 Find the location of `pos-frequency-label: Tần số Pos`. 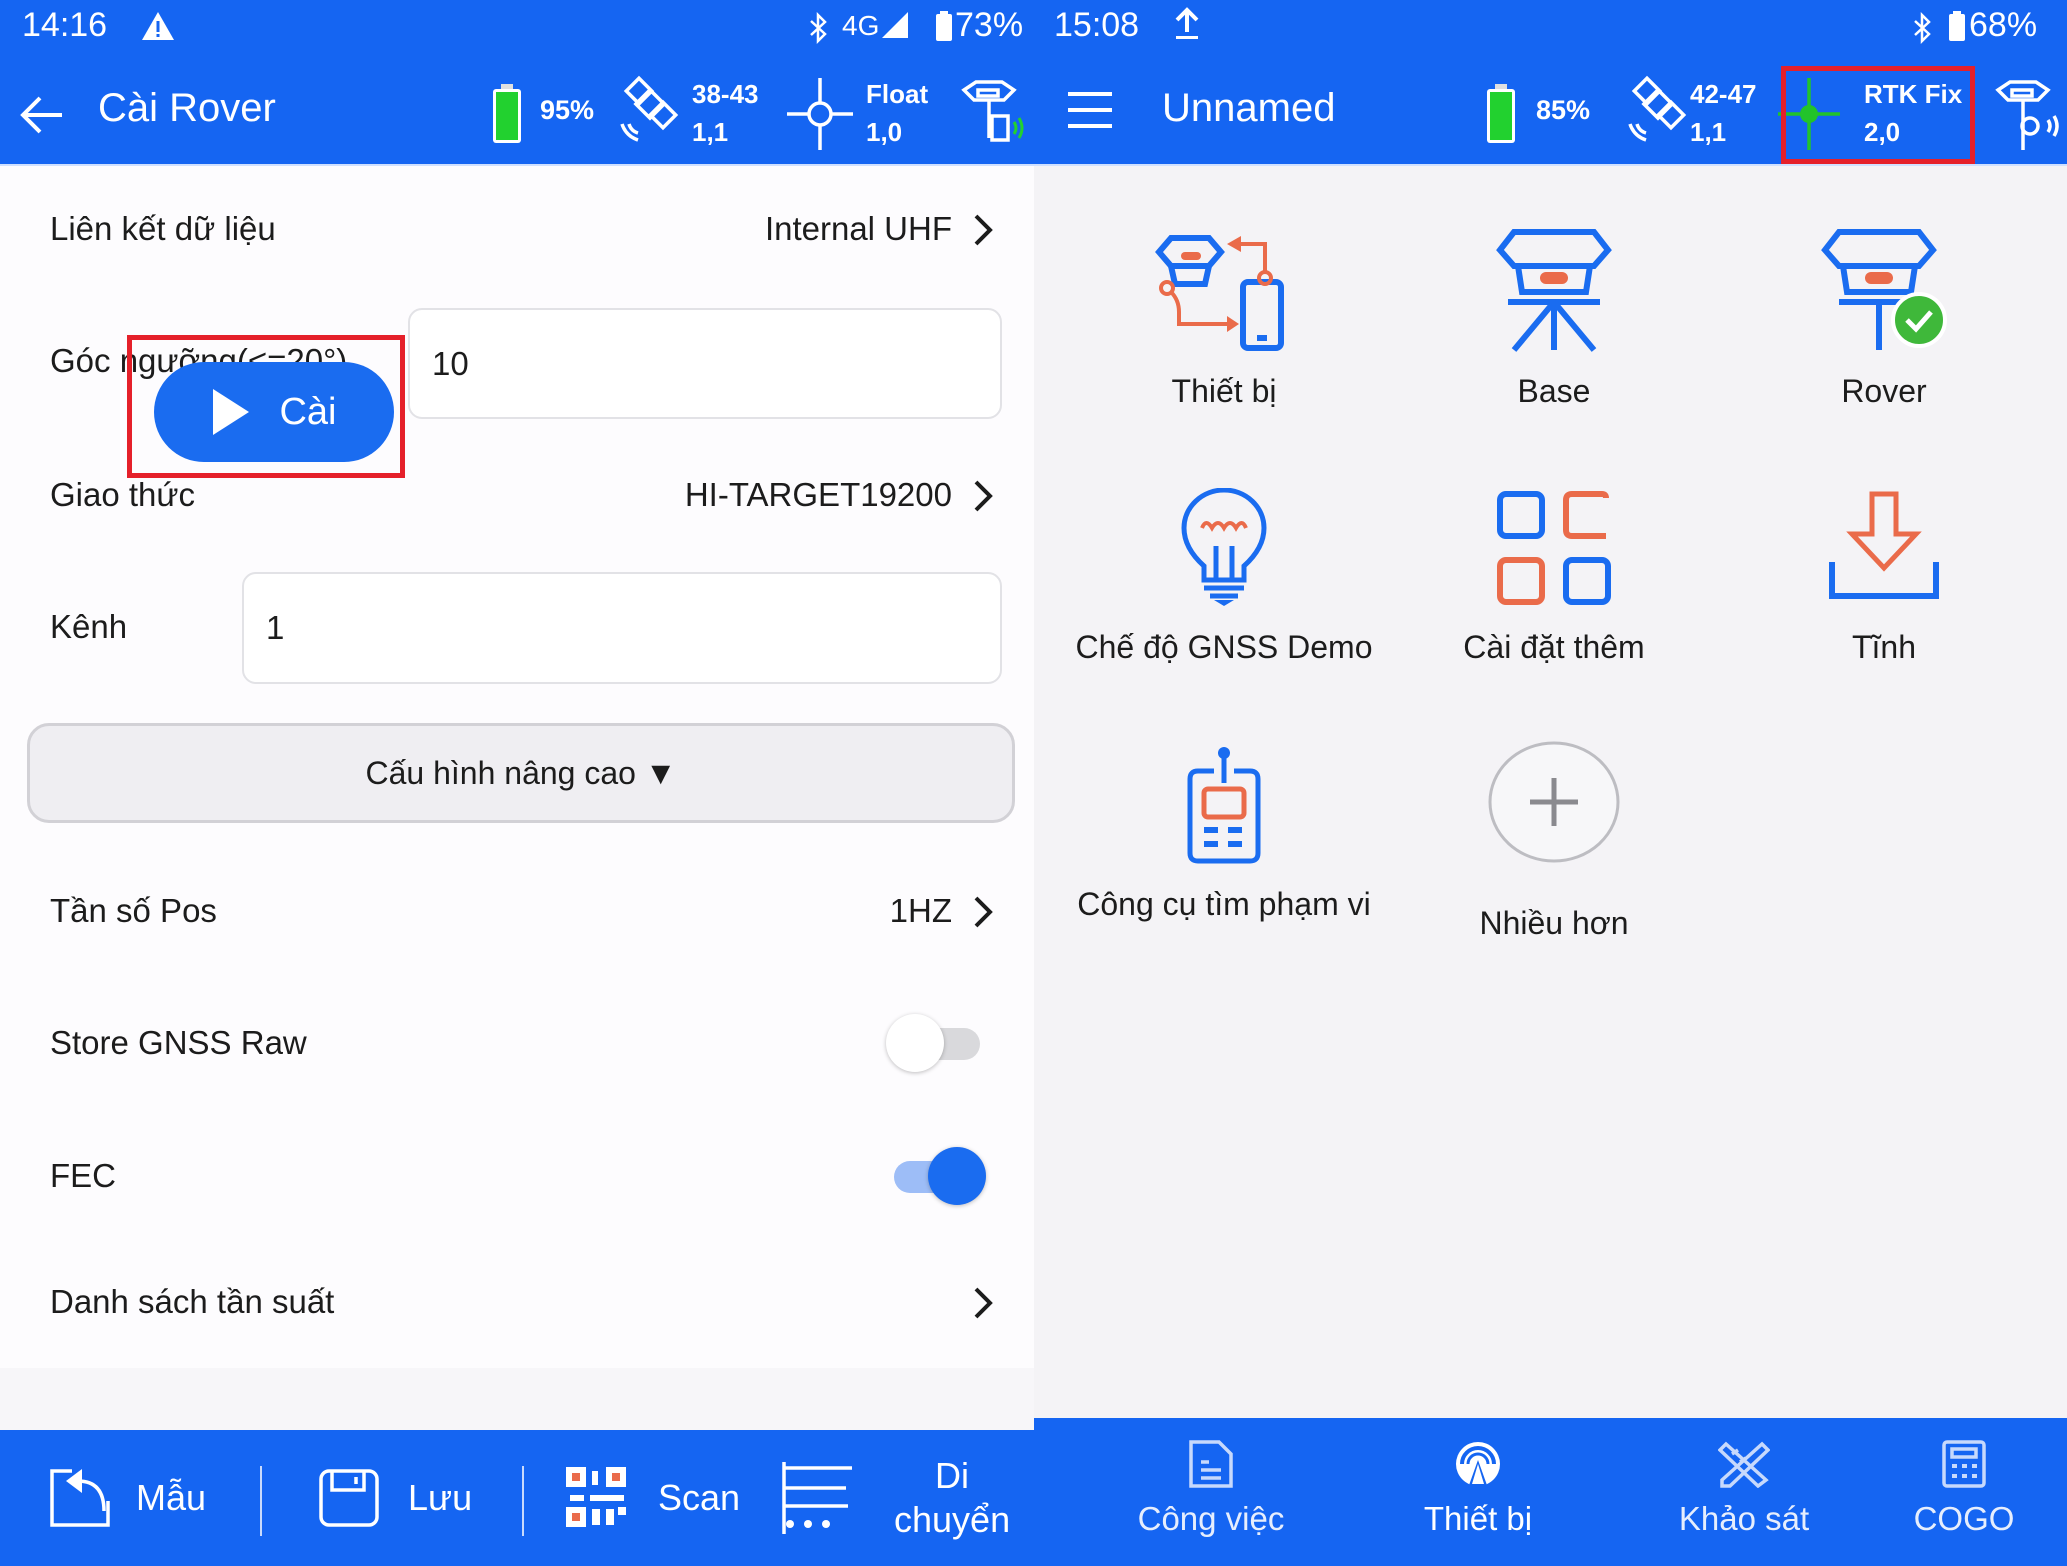

pos-frequency-label: Tần số Pos is located at coordinates (133, 910).